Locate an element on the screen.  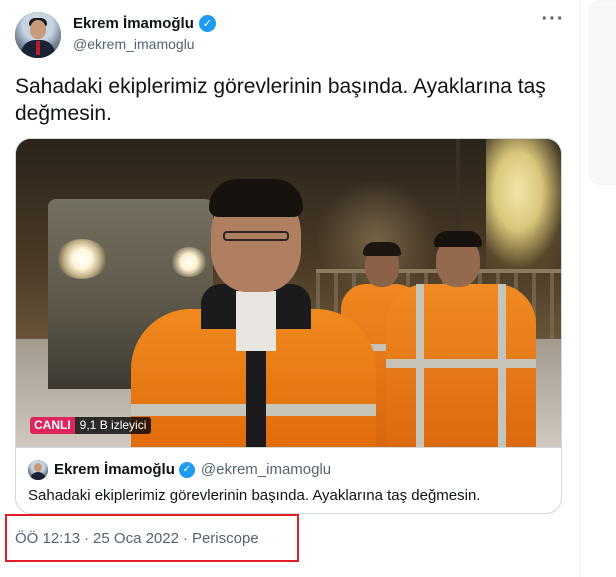
quoted-avatar is located at coordinates (38, 470).